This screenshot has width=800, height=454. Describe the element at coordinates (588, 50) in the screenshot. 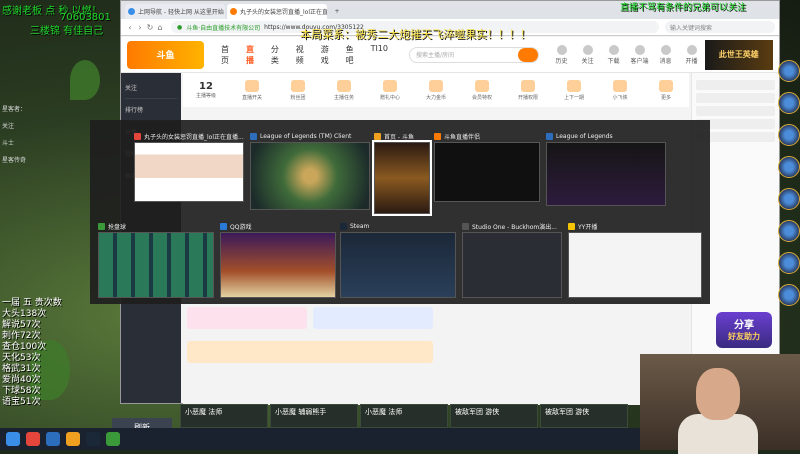

I see `heart-icon` at that location.